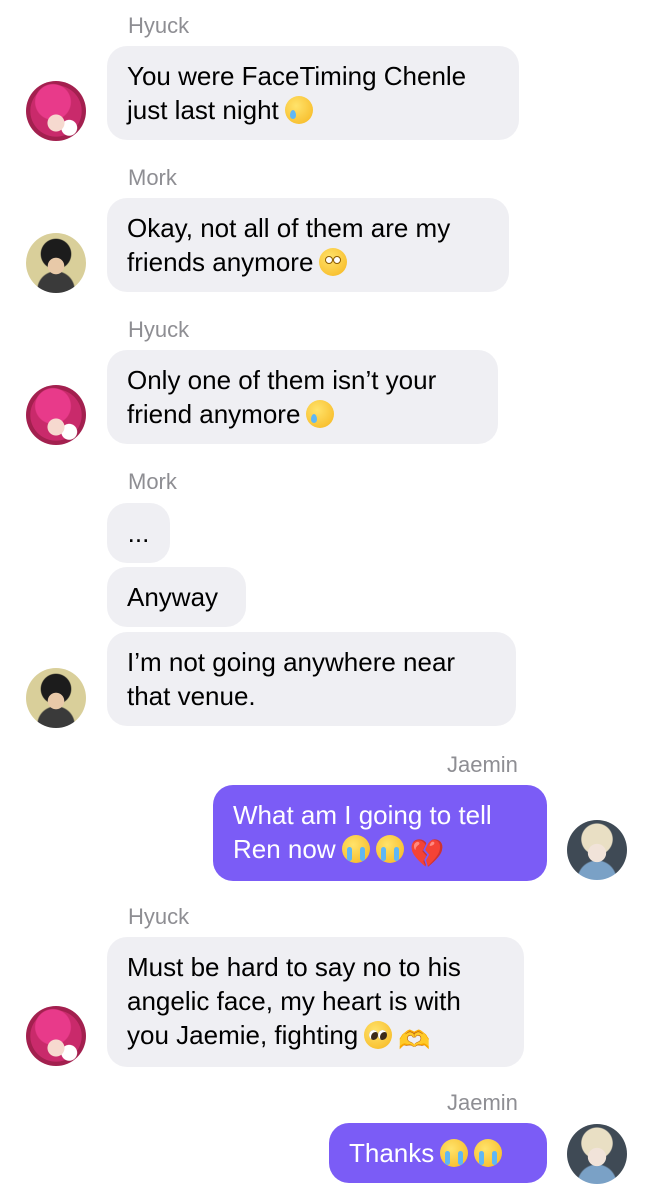  Describe the element at coordinates (297, 76) in the screenshot. I see `message-text: You were FaceTiming Chenle` at that location.